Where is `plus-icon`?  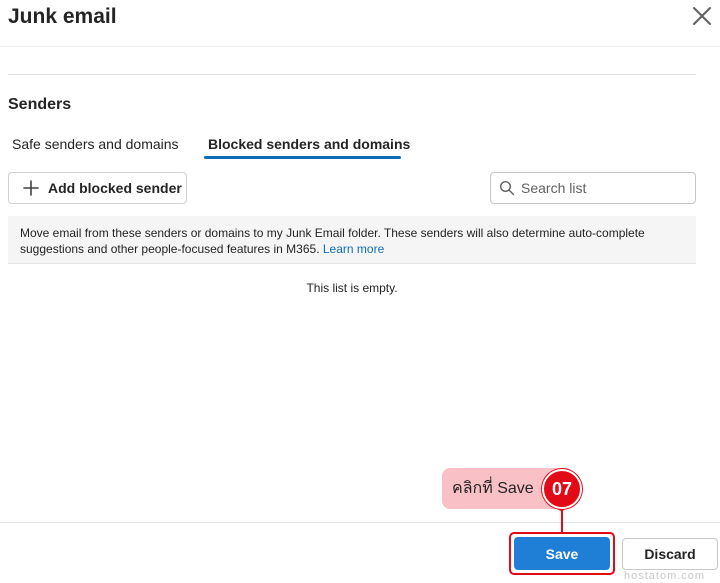 plus-icon is located at coordinates (31, 188).